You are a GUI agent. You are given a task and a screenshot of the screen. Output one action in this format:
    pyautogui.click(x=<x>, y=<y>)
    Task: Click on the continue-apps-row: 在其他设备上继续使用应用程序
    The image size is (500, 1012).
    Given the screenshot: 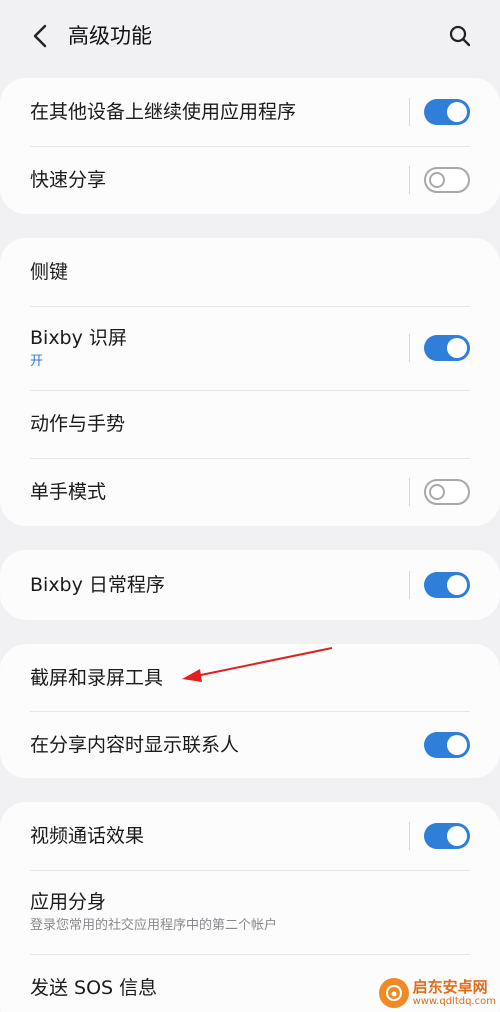 What is the action you would take?
    pyautogui.click(x=250, y=112)
    